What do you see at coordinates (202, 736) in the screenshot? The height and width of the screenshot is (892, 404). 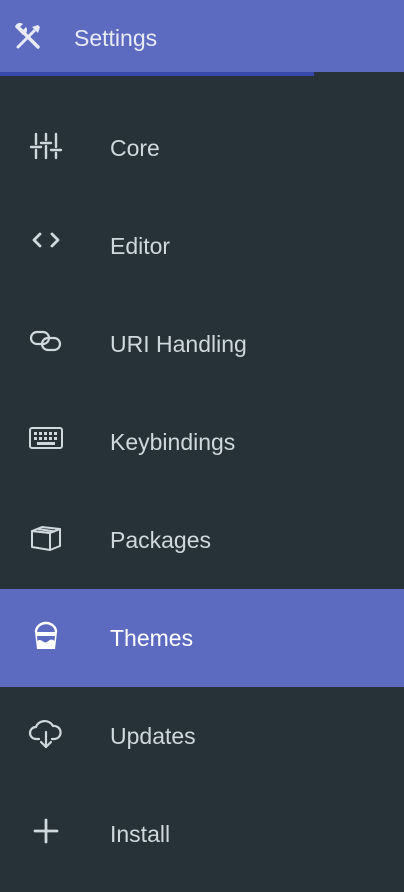 I see `menu-item-updates: Updates` at bounding box center [202, 736].